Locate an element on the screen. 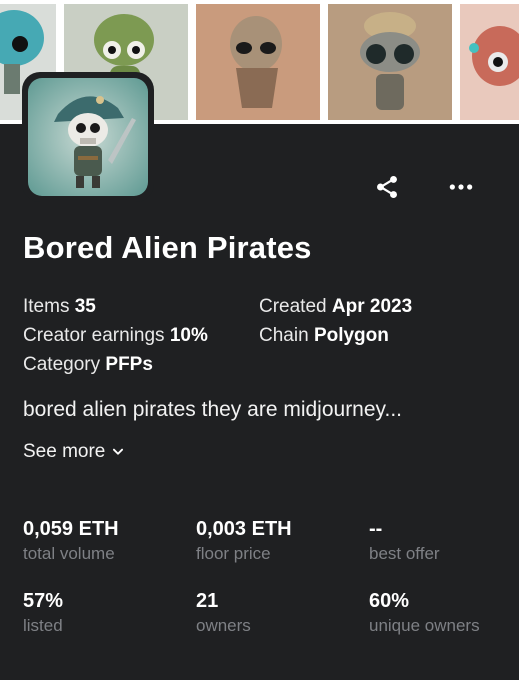 This screenshot has height=680, width=519. stat-value: 0,003 ETH is located at coordinates (244, 529).